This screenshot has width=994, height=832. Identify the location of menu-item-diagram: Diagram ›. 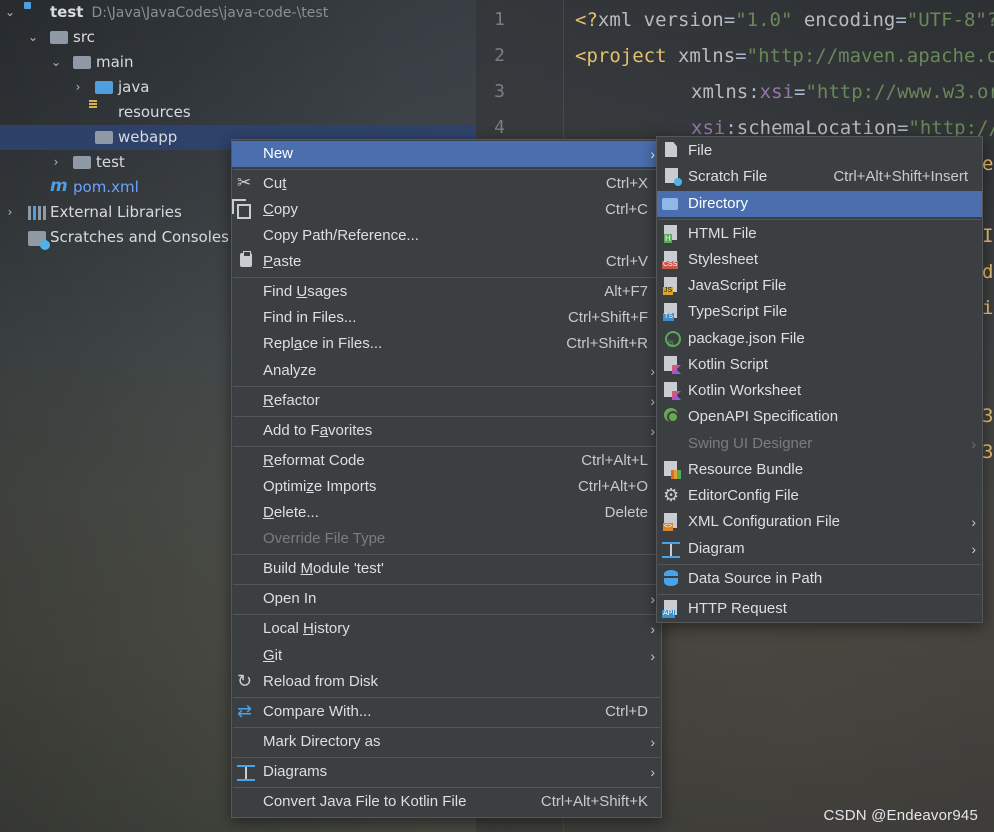
(819, 549).